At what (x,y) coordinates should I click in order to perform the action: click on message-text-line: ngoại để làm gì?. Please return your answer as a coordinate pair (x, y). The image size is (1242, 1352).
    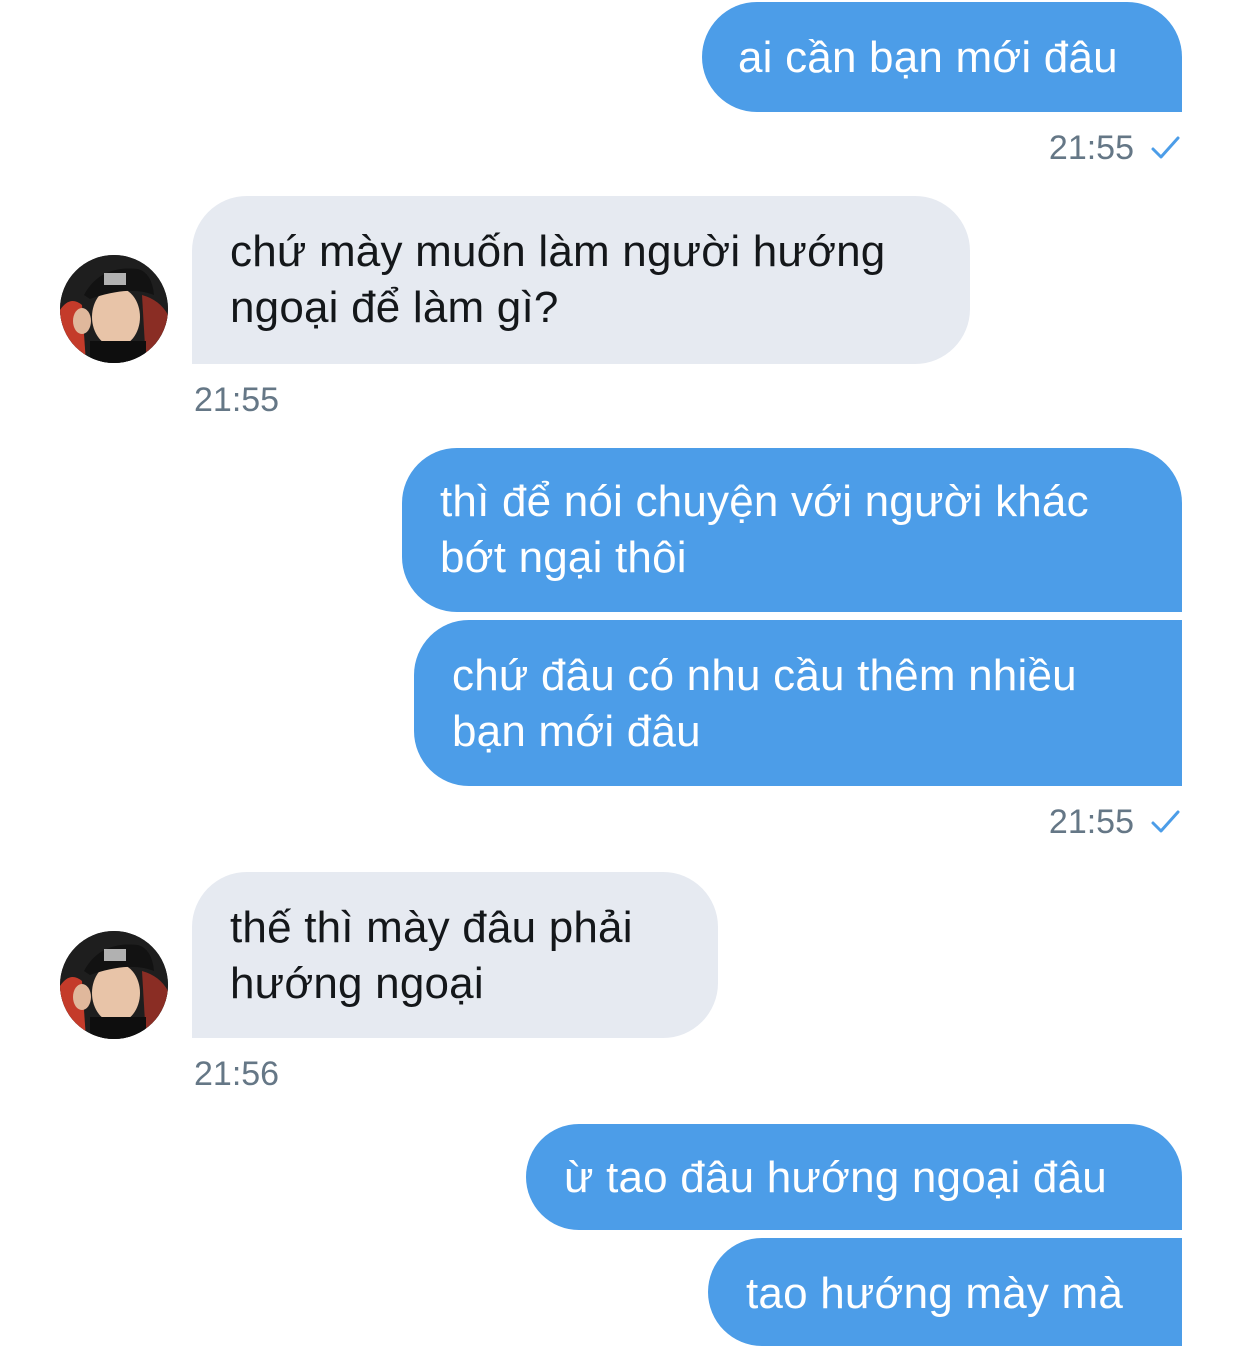
    Looking at the image, I should click on (394, 307).